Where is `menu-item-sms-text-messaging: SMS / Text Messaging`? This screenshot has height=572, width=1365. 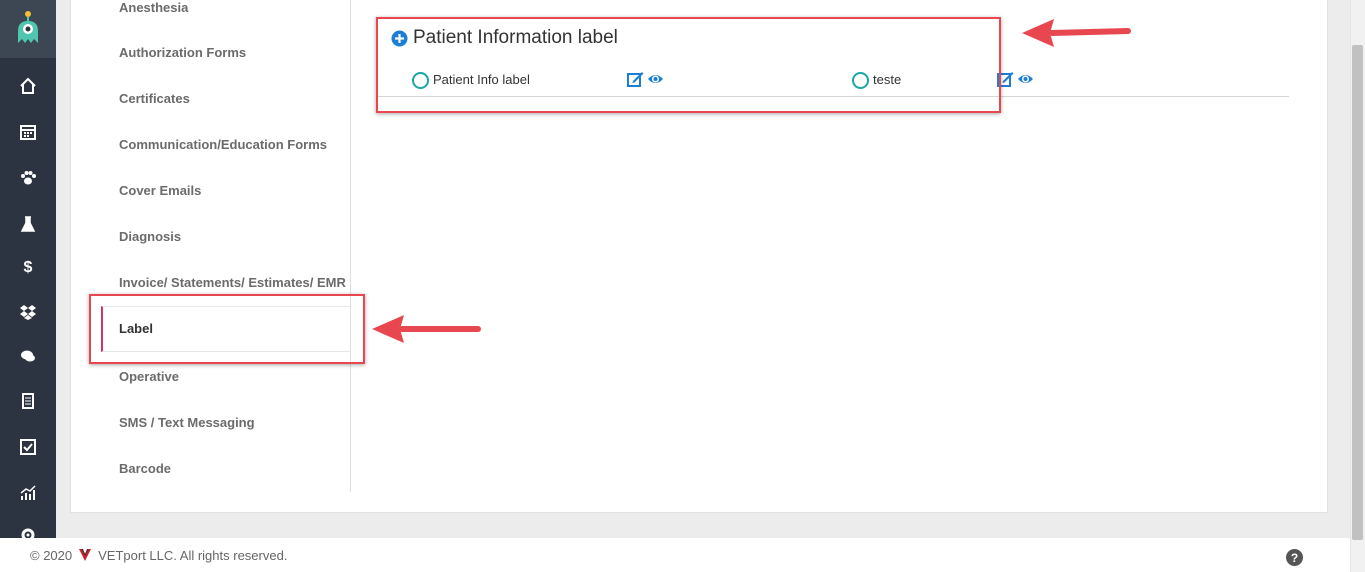 menu-item-sms-text-messaging: SMS / Text Messaging is located at coordinates (187, 422).